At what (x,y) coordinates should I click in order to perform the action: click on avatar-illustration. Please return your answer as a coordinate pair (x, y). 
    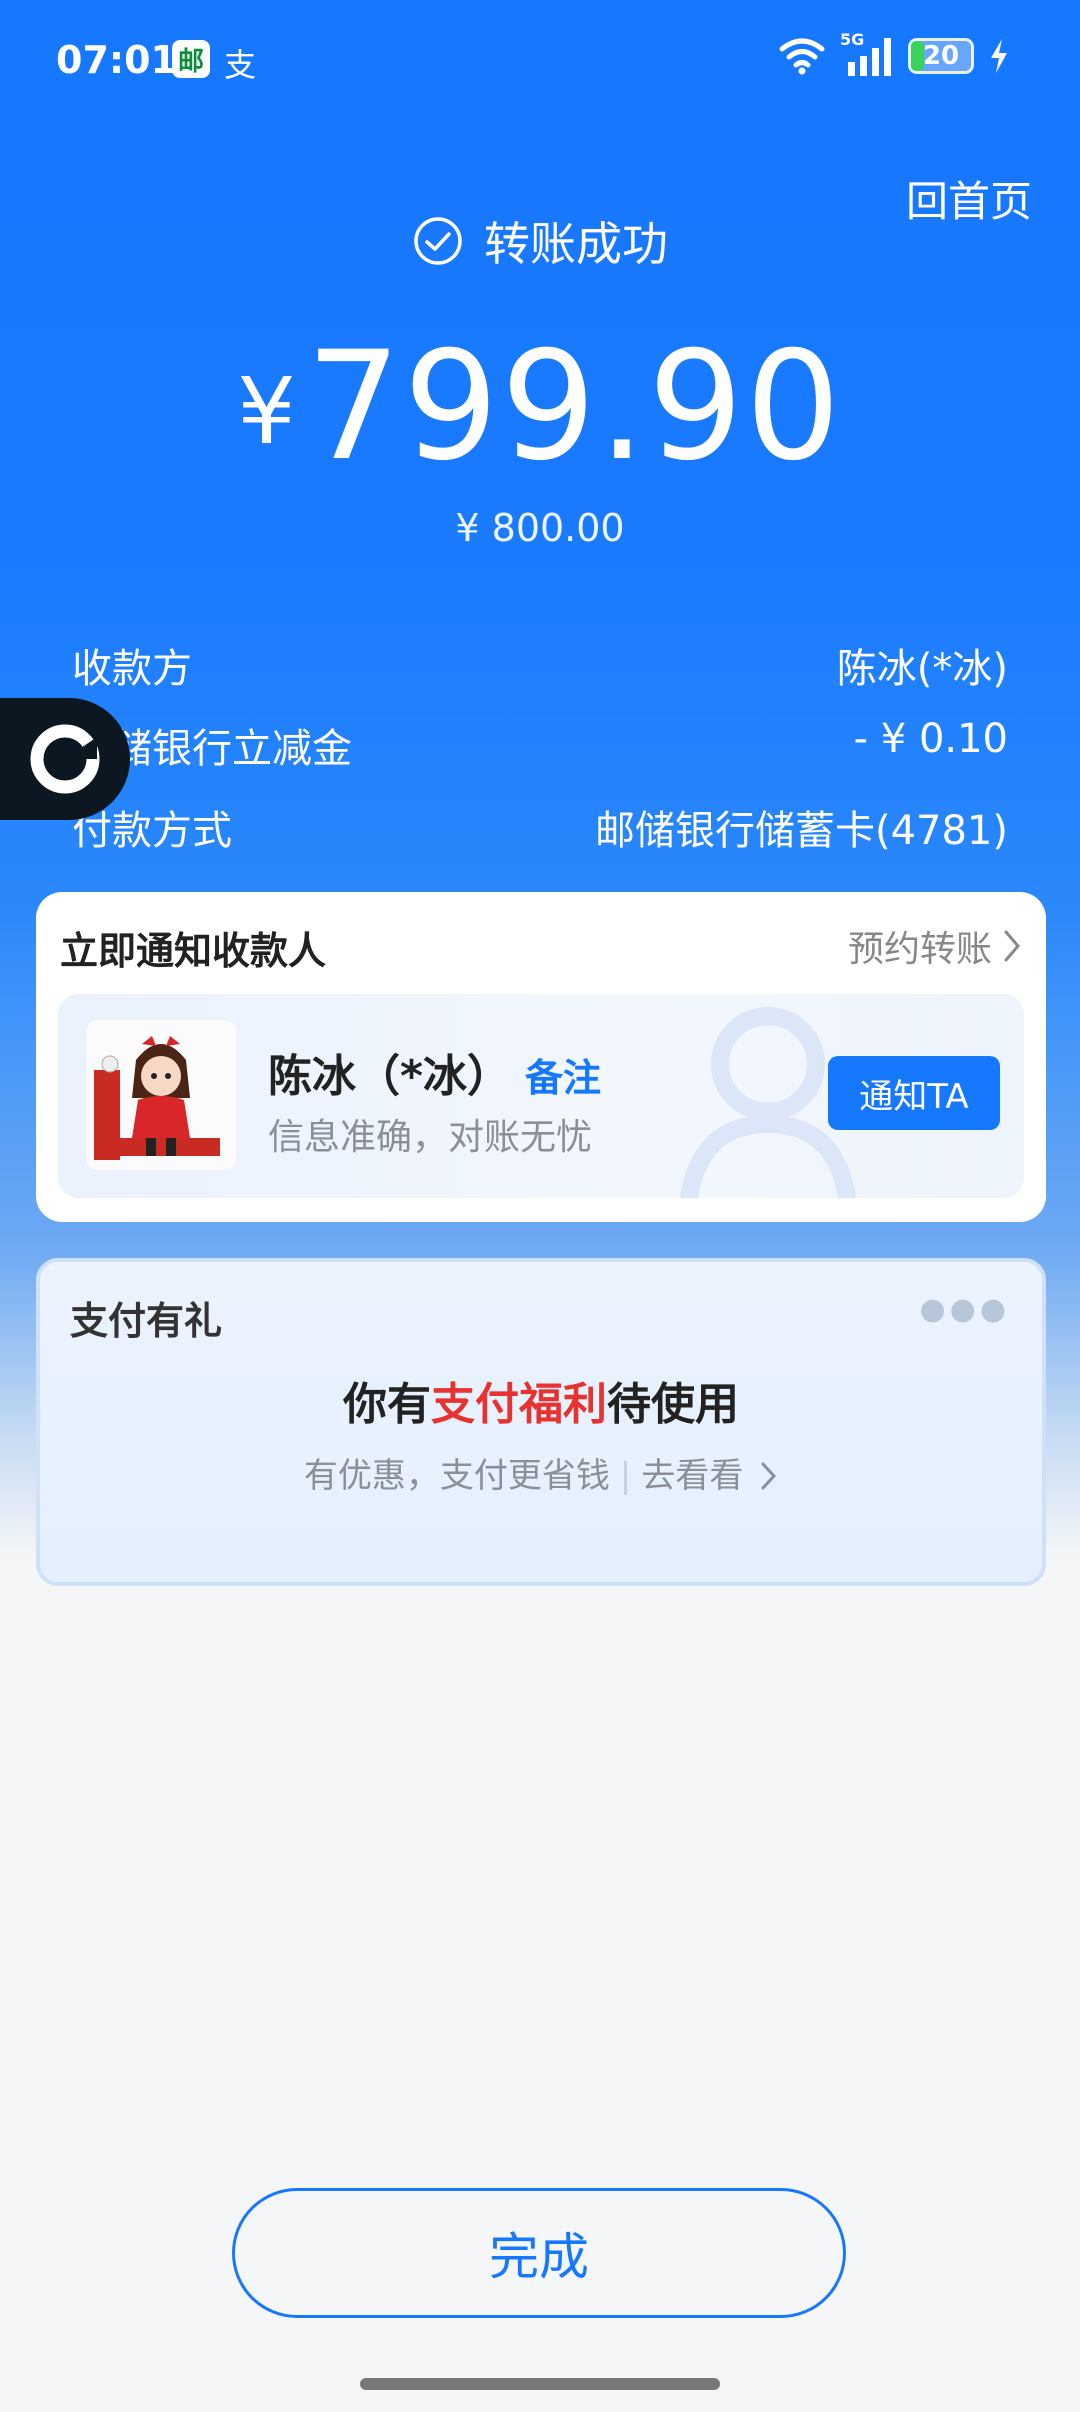
    Looking at the image, I should click on (161, 1095).